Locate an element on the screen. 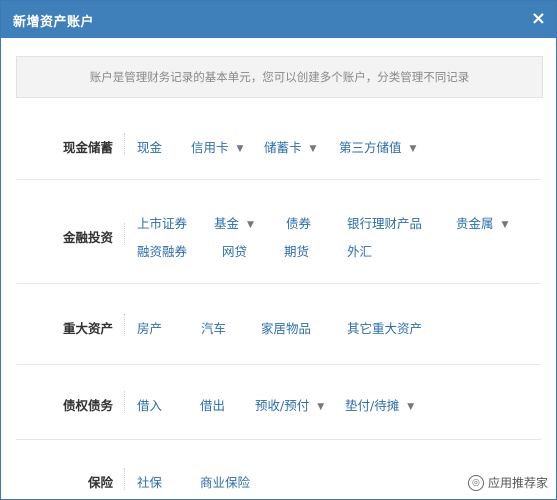 The width and height of the screenshot is (557, 500). account-type-social-insurance: 社保 is located at coordinates (149, 481).